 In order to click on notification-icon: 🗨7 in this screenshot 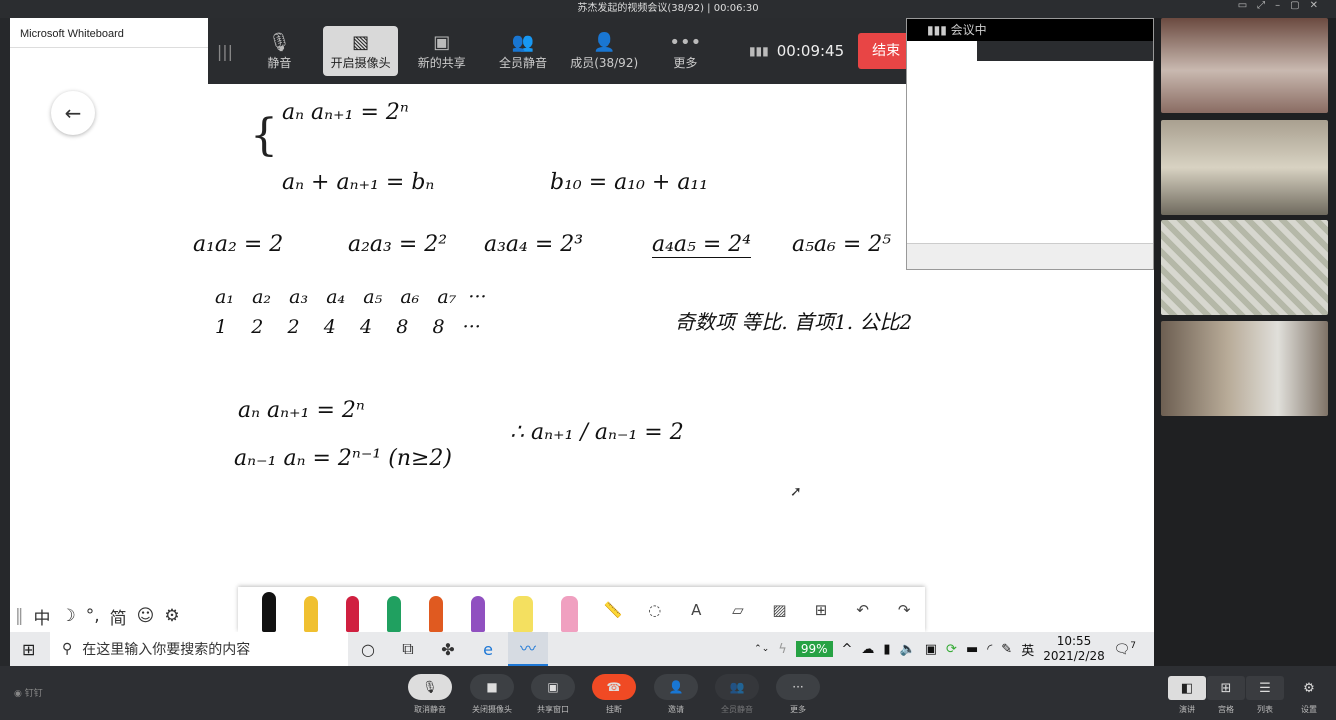, I will do `click(1125, 649)`.